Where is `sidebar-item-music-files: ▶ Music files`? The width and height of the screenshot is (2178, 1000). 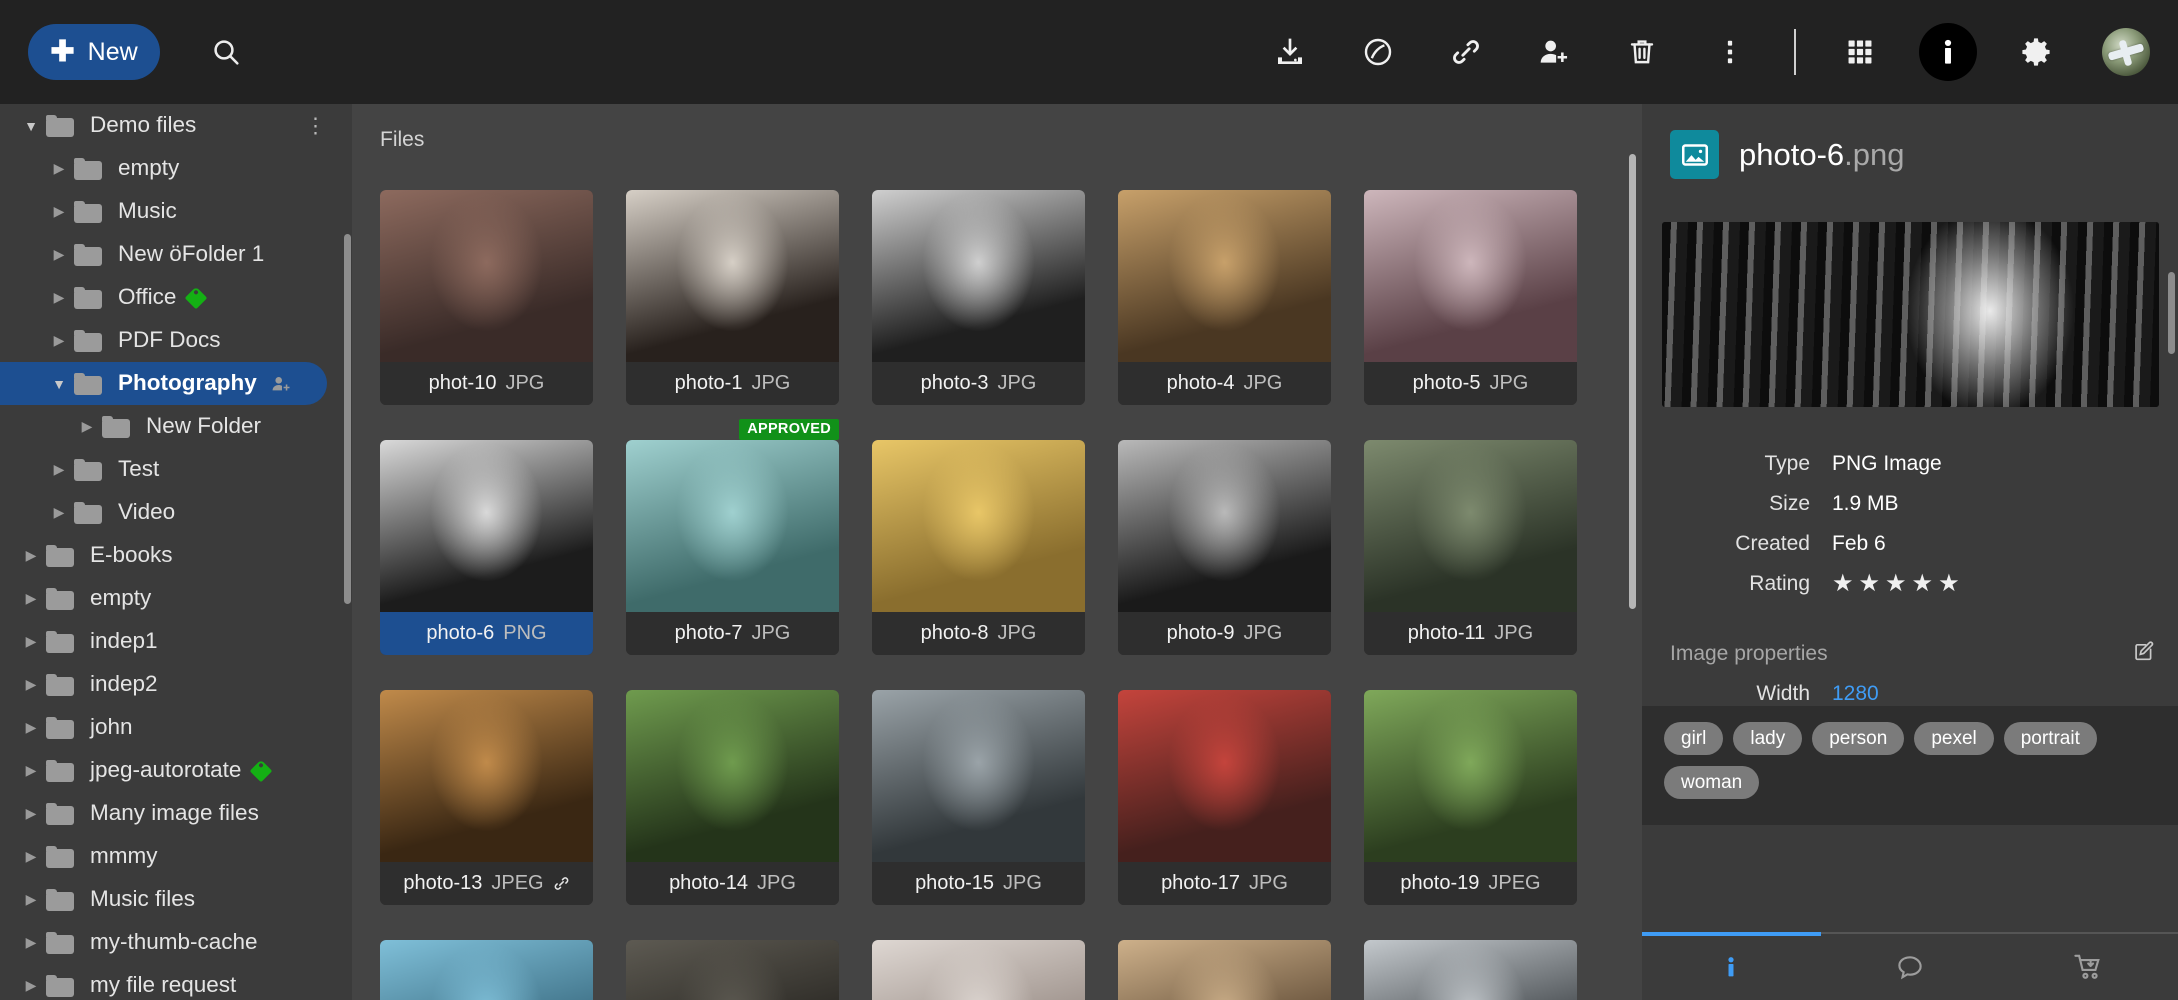 sidebar-item-music-files: ▶ Music files is located at coordinates (176, 899).